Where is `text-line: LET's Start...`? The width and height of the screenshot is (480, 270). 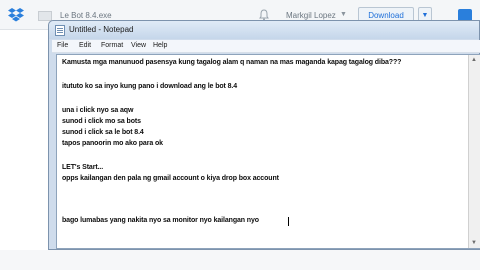 text-line: LET's Start... is located at coordinates (83, 167).